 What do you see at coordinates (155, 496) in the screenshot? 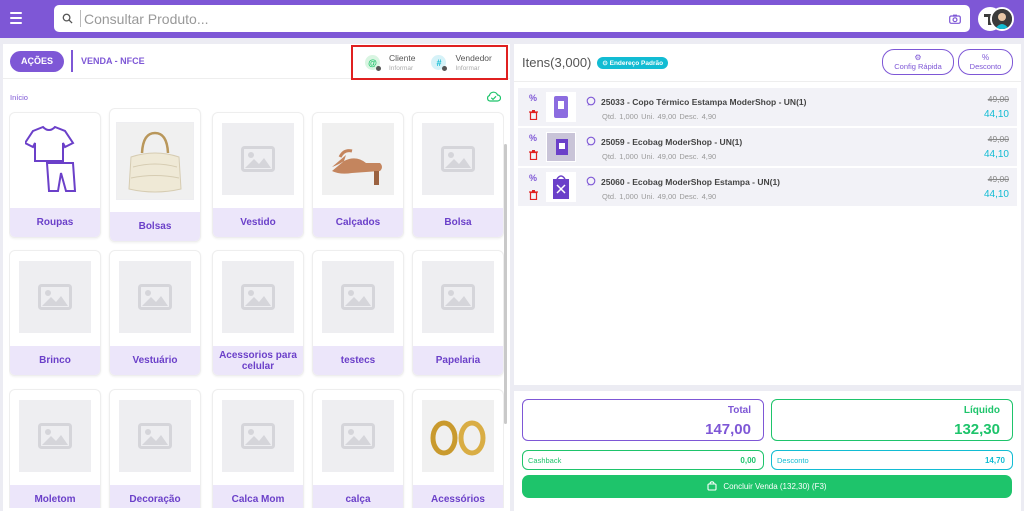
I see `category-label: Decoração` at bounding box center [155, 496].